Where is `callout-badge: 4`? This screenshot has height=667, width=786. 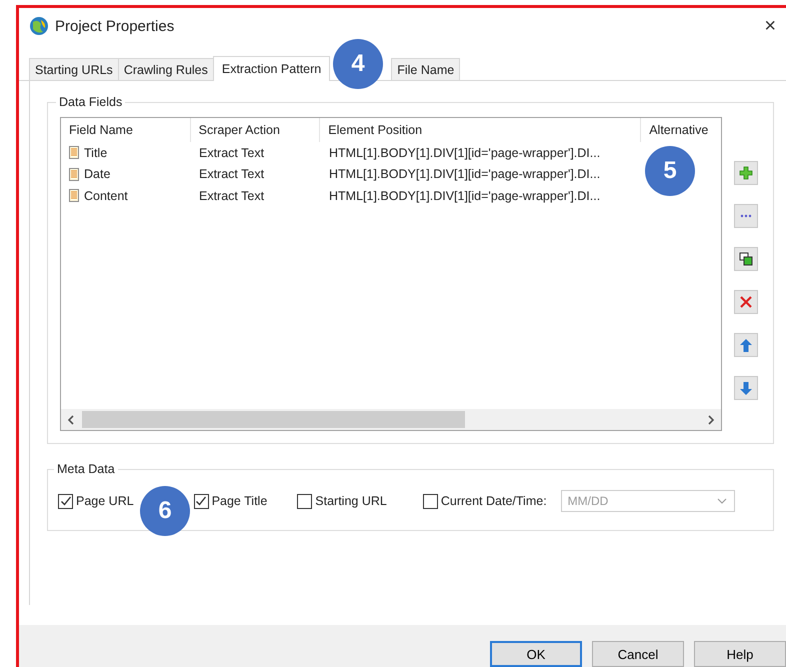 callout-badge: 4 is located at coordinates (358, 64).